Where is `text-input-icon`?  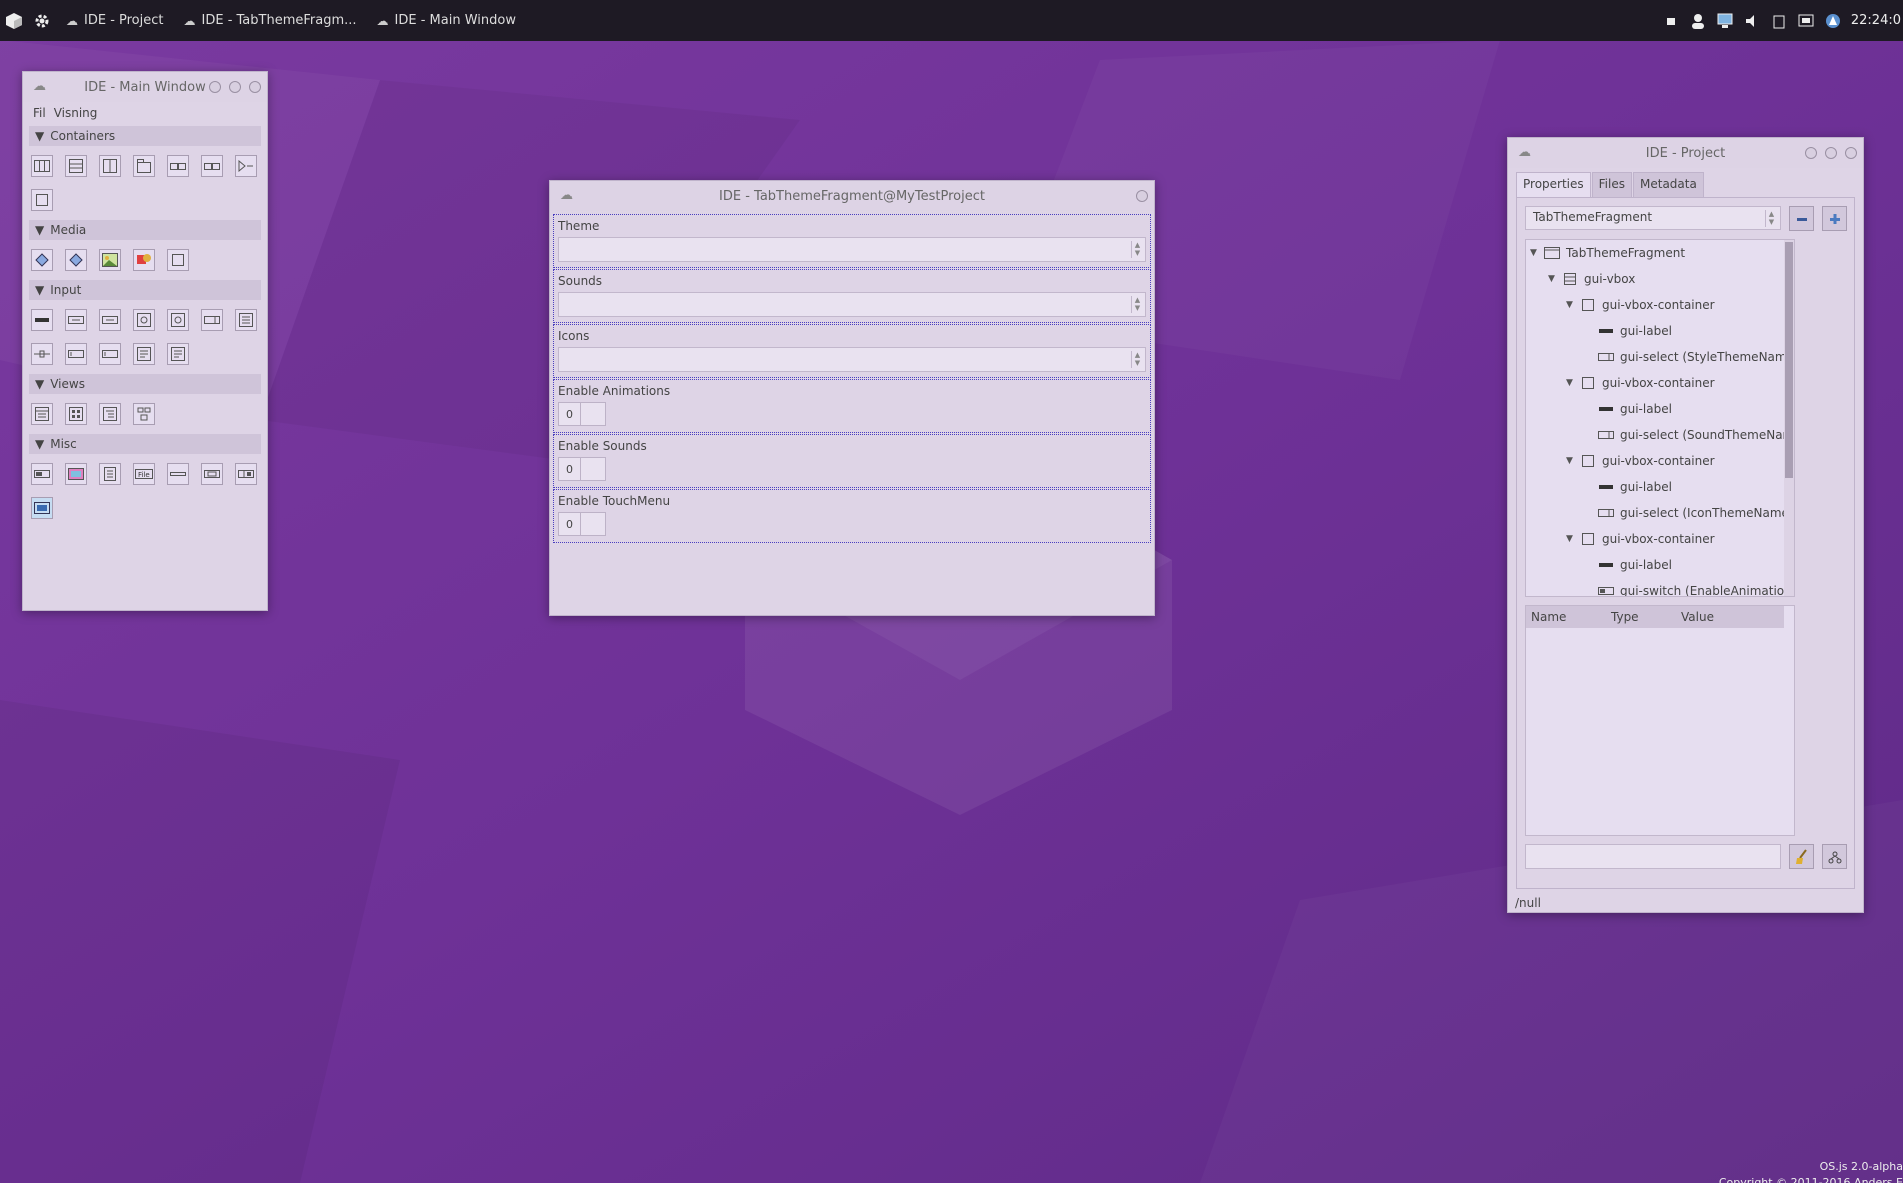
text-input-icon is located at coordinates (76, 354).